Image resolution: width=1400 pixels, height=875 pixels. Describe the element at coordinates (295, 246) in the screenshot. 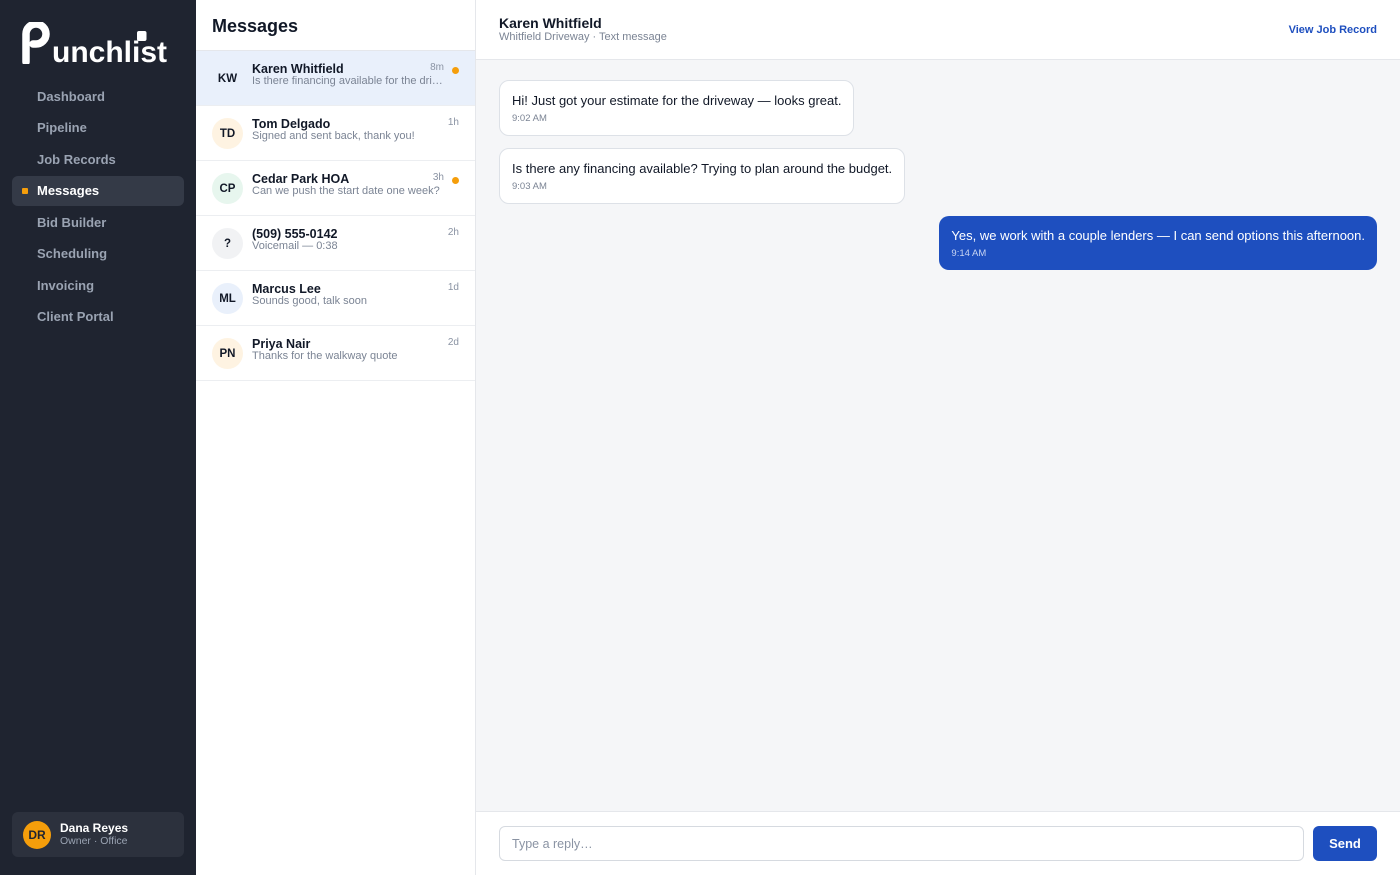

I see `conversation-preview: Voicemail — 0:38` at that location.